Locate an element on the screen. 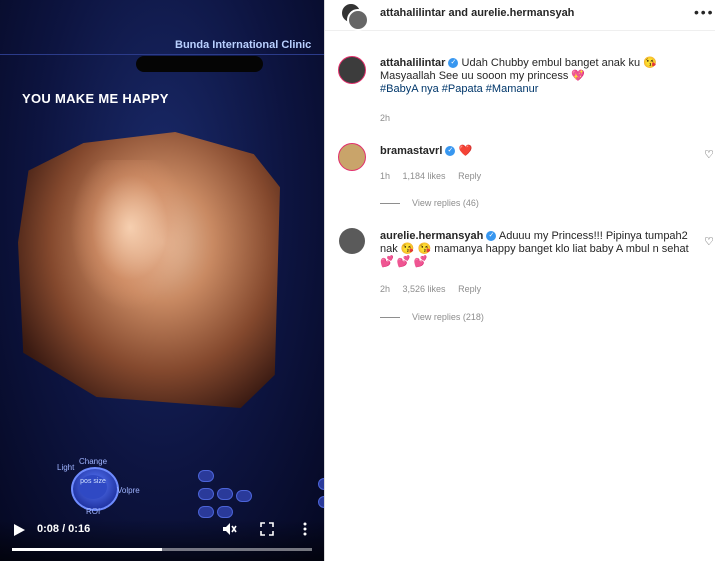 This screenshot has width=715, height=561. dial-label-roi: ROI is located at coordinates (93, 511).